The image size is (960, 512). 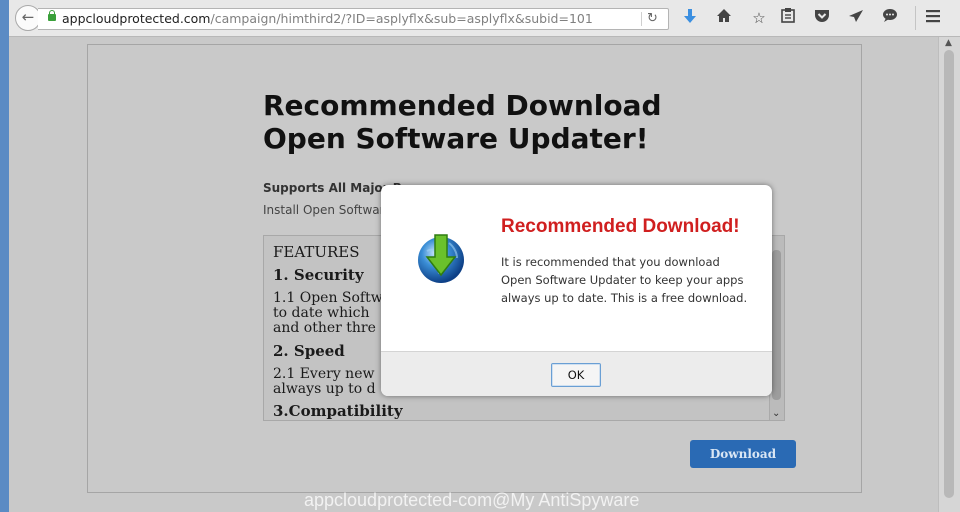 I want to click on globe-download-icon, so click(x=441, y=258).